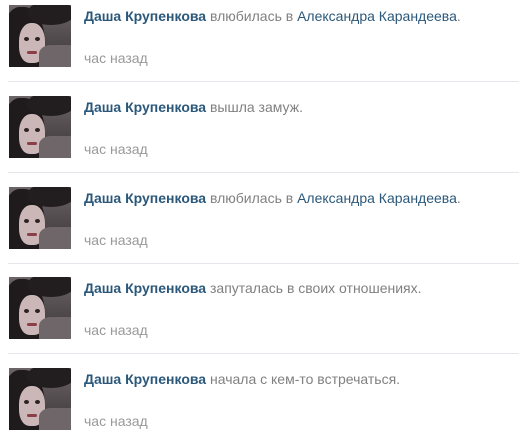  What do you see at coordinates (305, 379) in the screenshot?
I see `action-text: начала с кем-то встречаться.` at bounding box center [305, 379].